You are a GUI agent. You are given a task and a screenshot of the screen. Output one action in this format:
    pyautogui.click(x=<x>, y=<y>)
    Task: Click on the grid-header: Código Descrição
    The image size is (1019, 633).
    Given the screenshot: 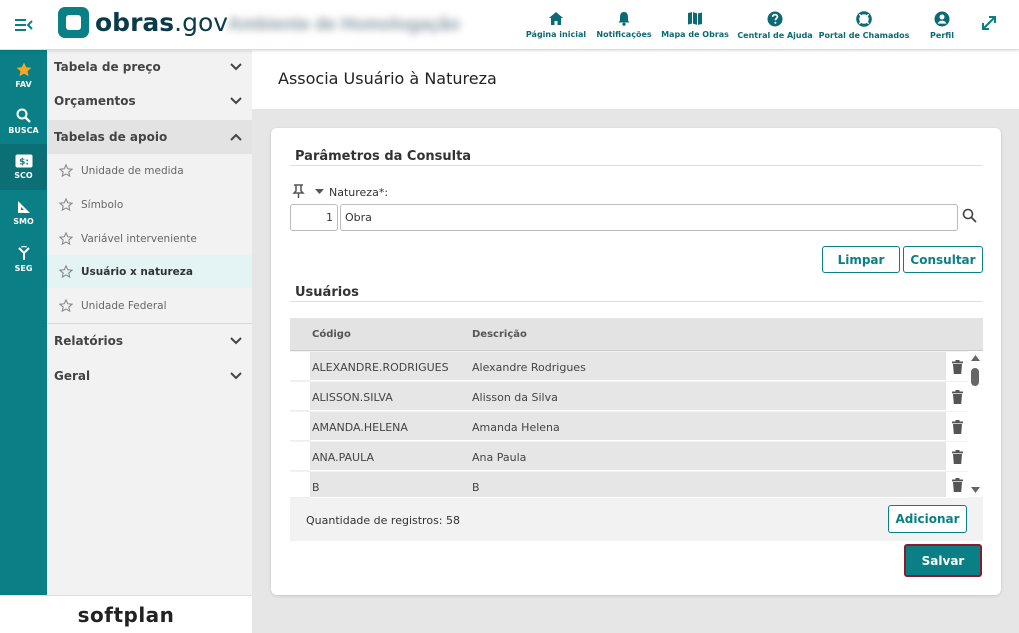 What is the action you would take?
    pyautogui.click(x=636, y=334)
    